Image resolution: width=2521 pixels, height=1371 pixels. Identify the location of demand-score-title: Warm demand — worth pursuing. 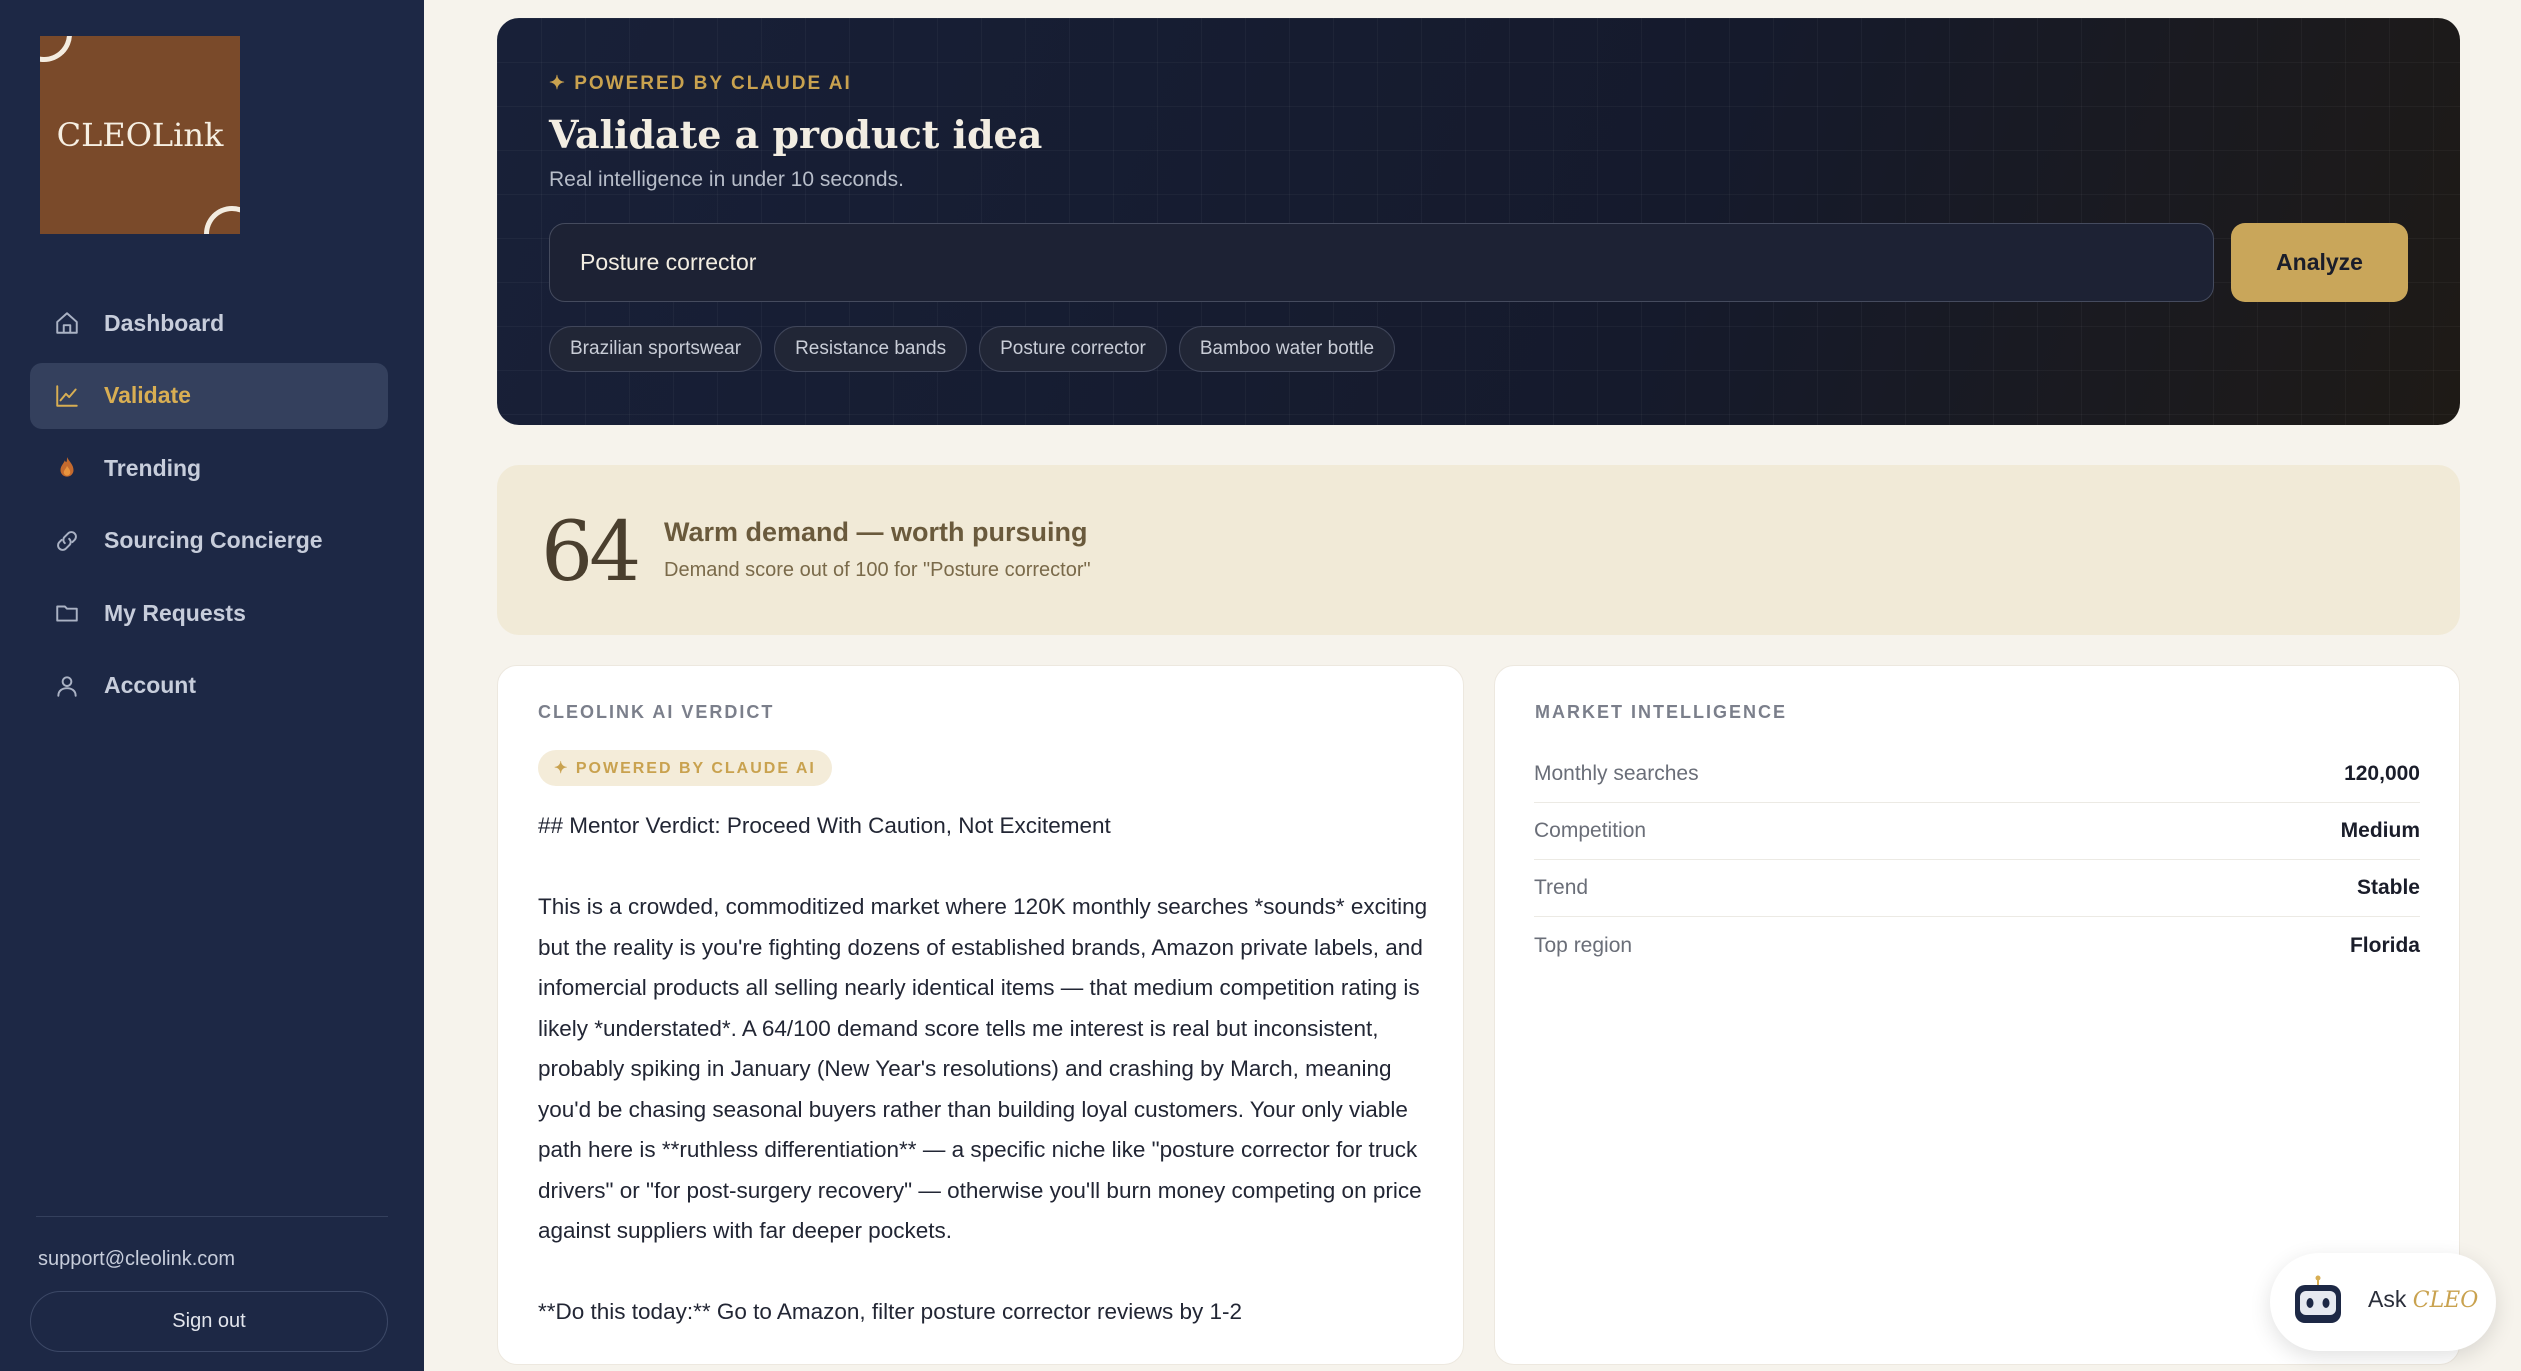
(876, 532).